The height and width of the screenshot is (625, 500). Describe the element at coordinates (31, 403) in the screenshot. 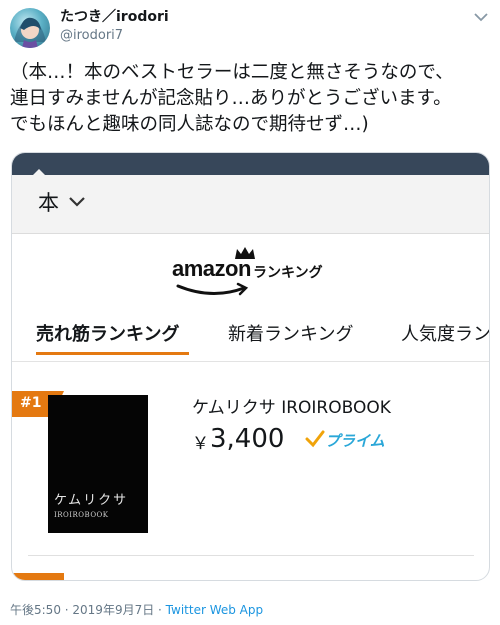

I see `rank-number: #1` at that location.